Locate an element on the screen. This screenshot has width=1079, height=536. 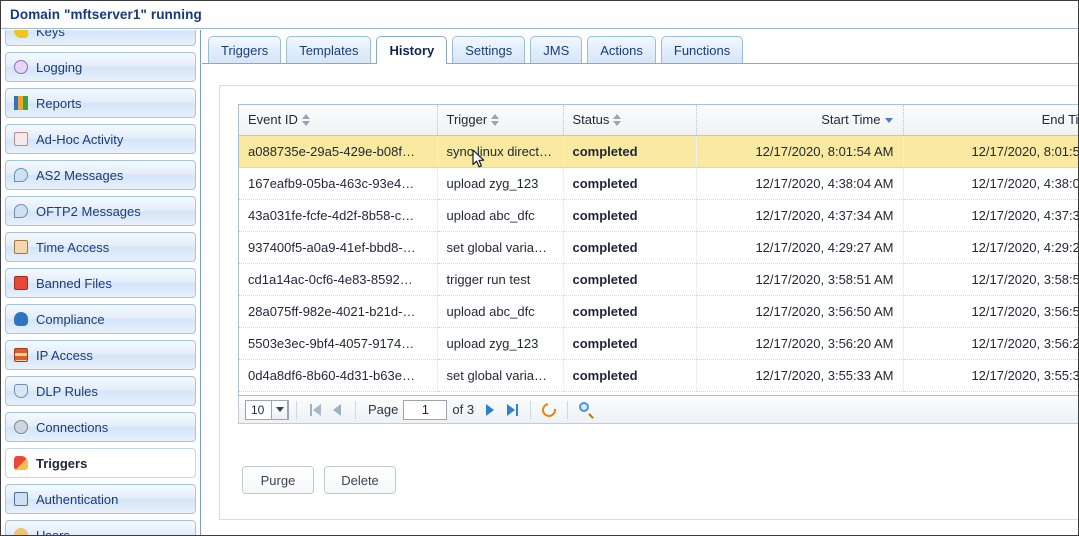
sidebar-item-ip-access: IP Access is located at coordinates (100, 355).